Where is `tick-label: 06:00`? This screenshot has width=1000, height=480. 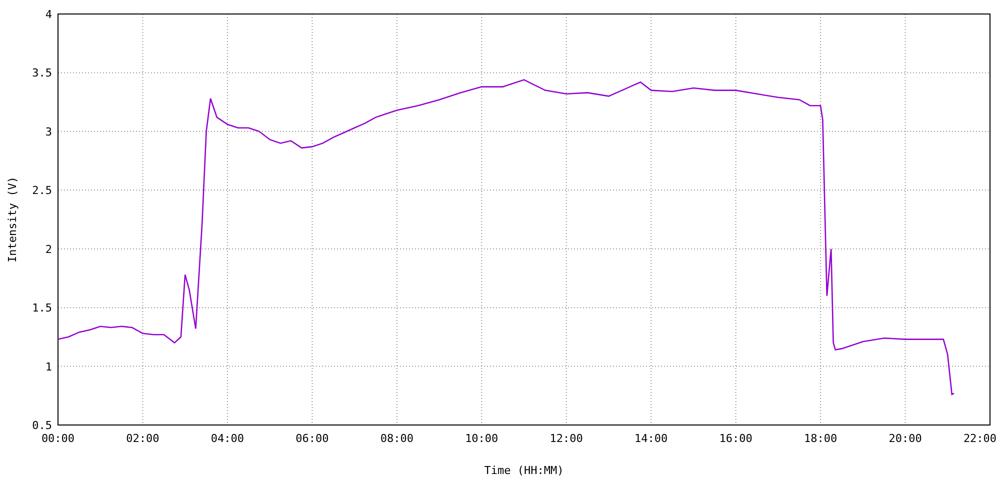
tick-label: 06:00 is located at coordinates (312, 438).